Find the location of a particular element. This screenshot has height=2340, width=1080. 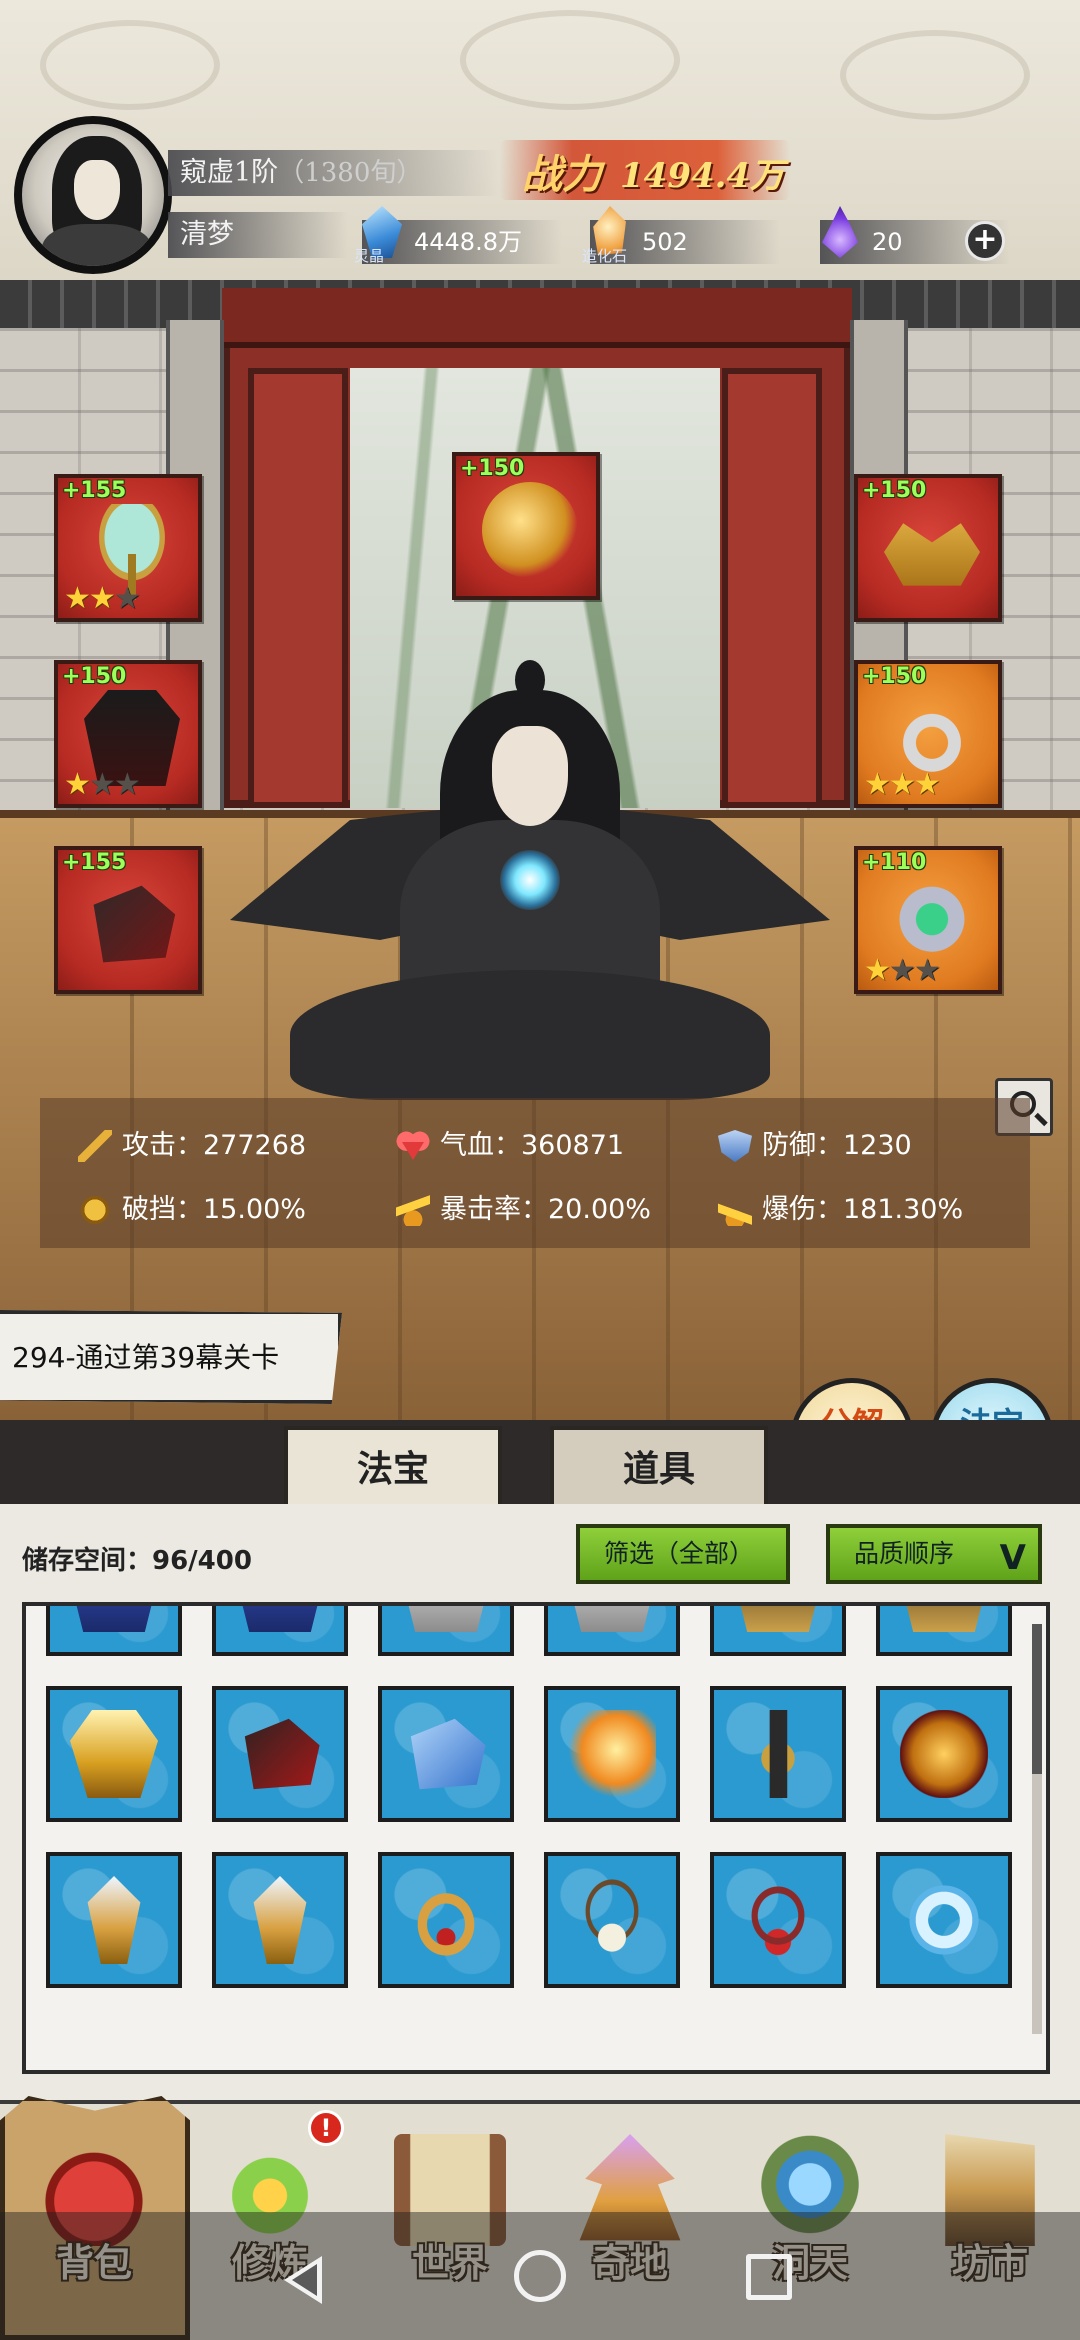

white-robe-icon is located at coordinates (612, 1619).